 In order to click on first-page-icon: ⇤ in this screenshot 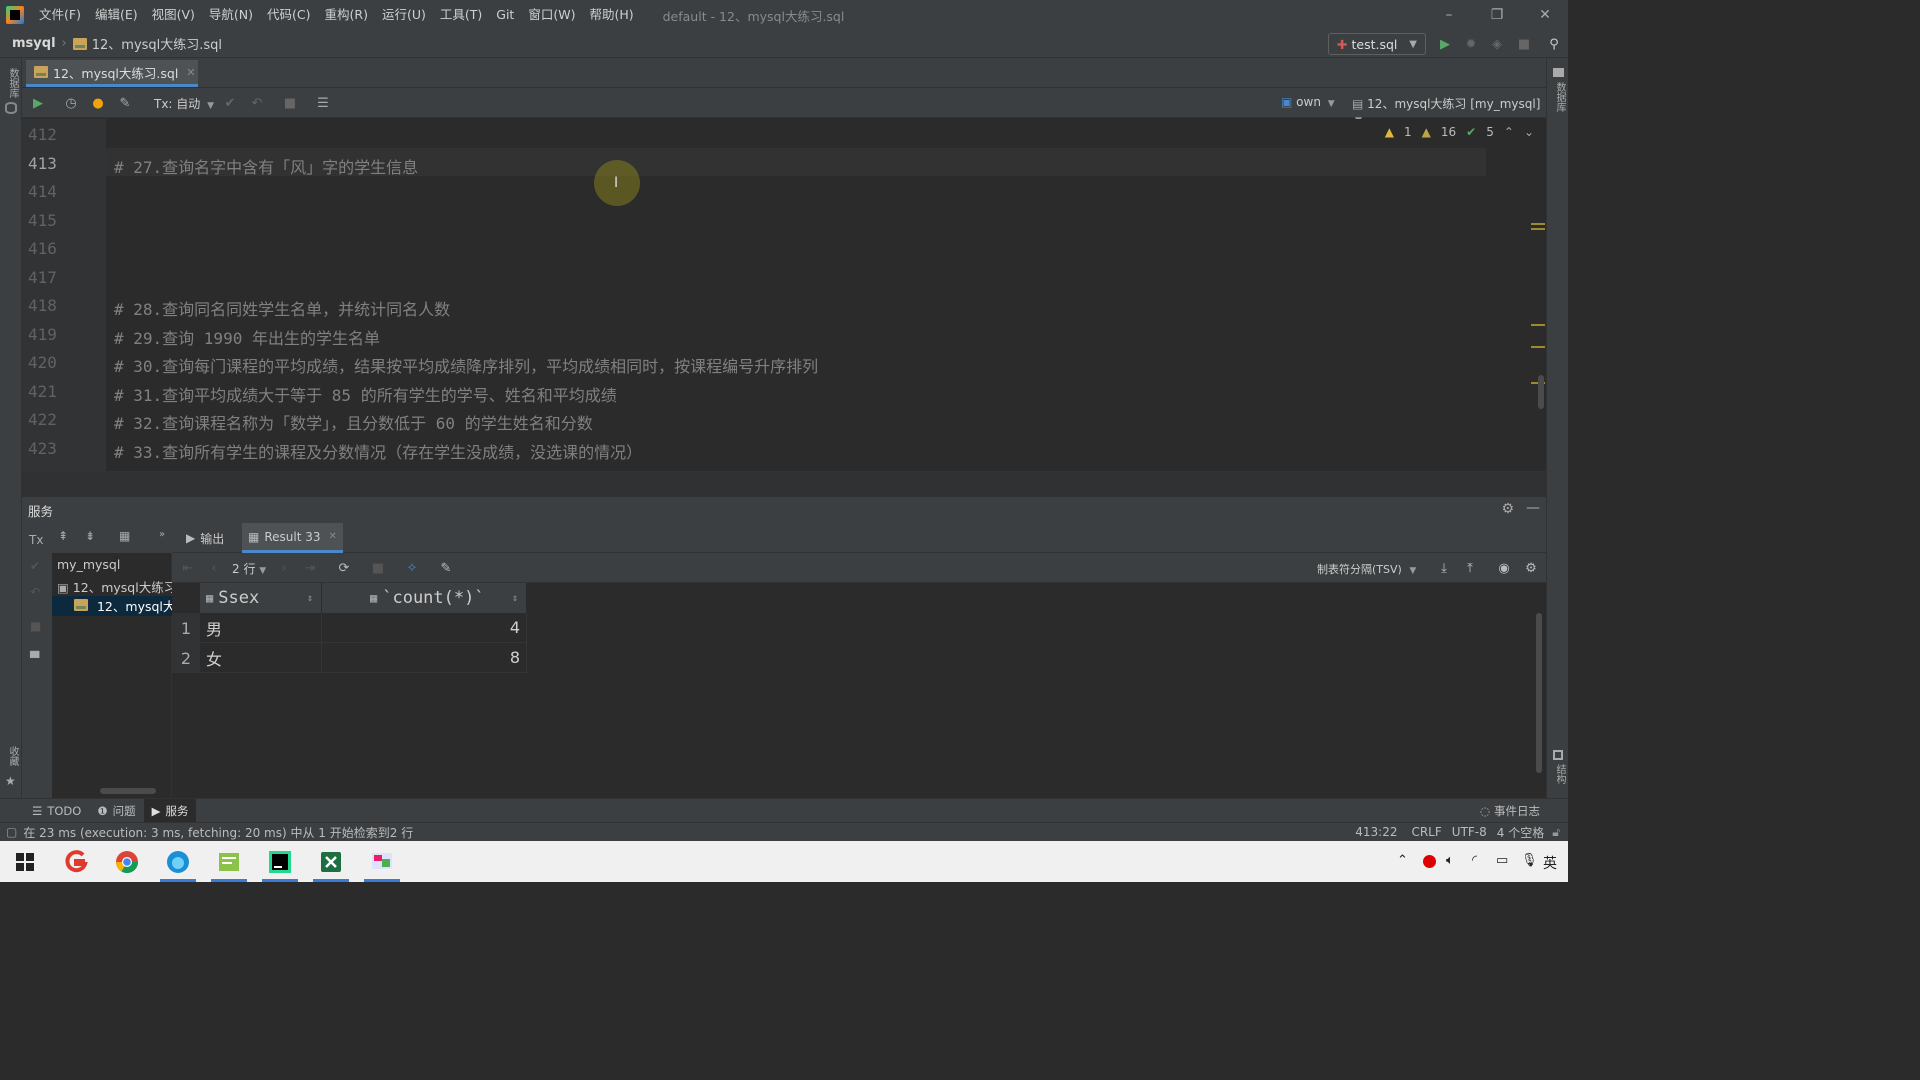, I will do `click(188, 568)`.